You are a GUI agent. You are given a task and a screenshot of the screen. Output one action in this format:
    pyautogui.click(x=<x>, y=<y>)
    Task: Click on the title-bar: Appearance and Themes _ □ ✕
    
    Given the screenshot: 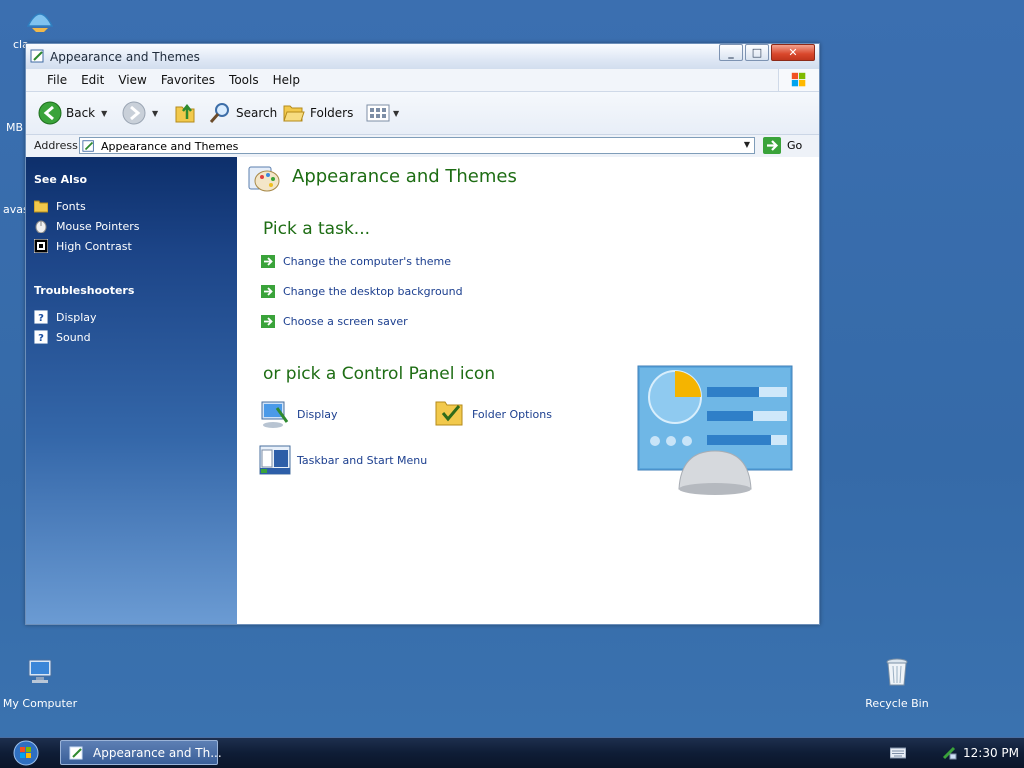 What is the action you would take?
    pyautogui.click(x=422, y=56)
    